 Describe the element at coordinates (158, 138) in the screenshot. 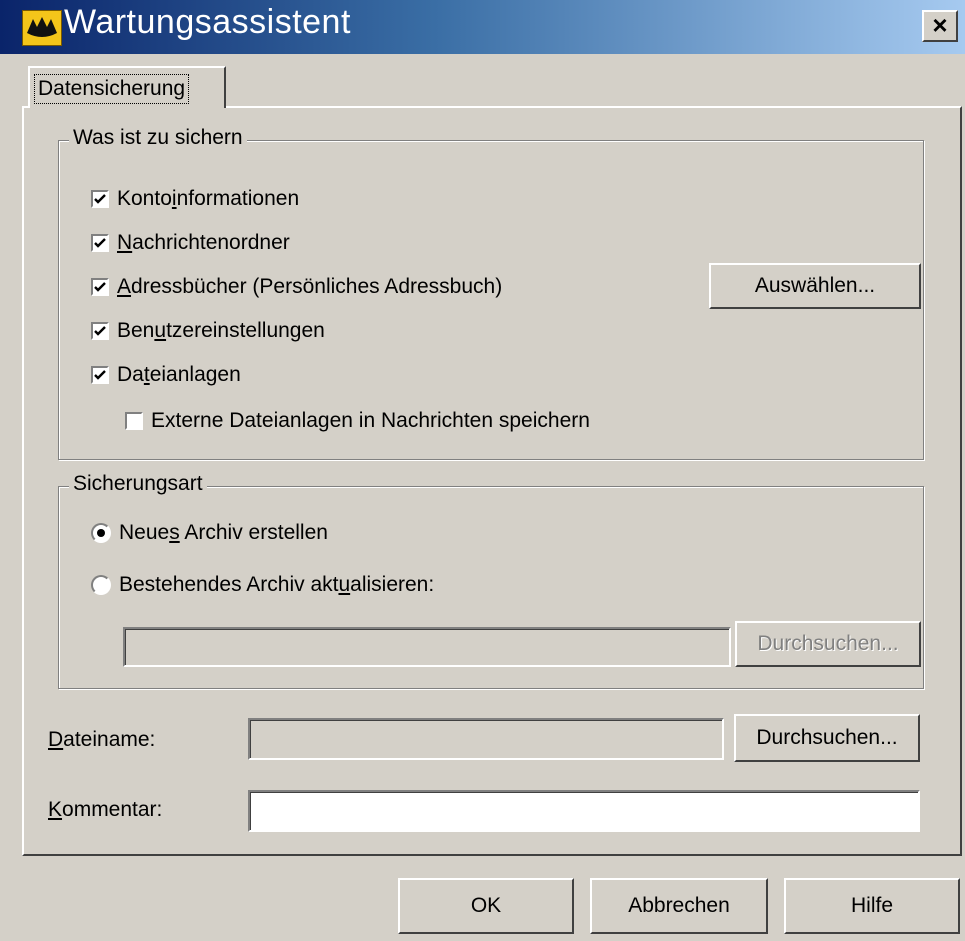

I see `group-legend: Was ist zu sichern` at that location.